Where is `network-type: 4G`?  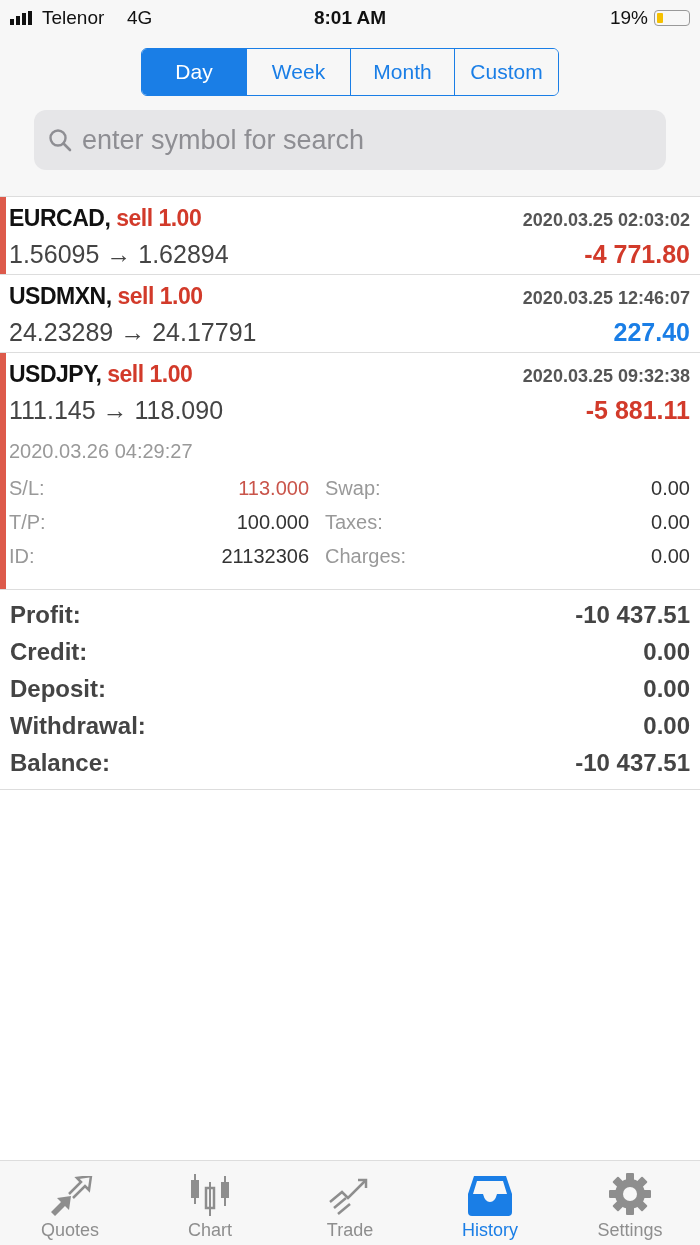
network-type: 4G is located at coordinates (139, 18).